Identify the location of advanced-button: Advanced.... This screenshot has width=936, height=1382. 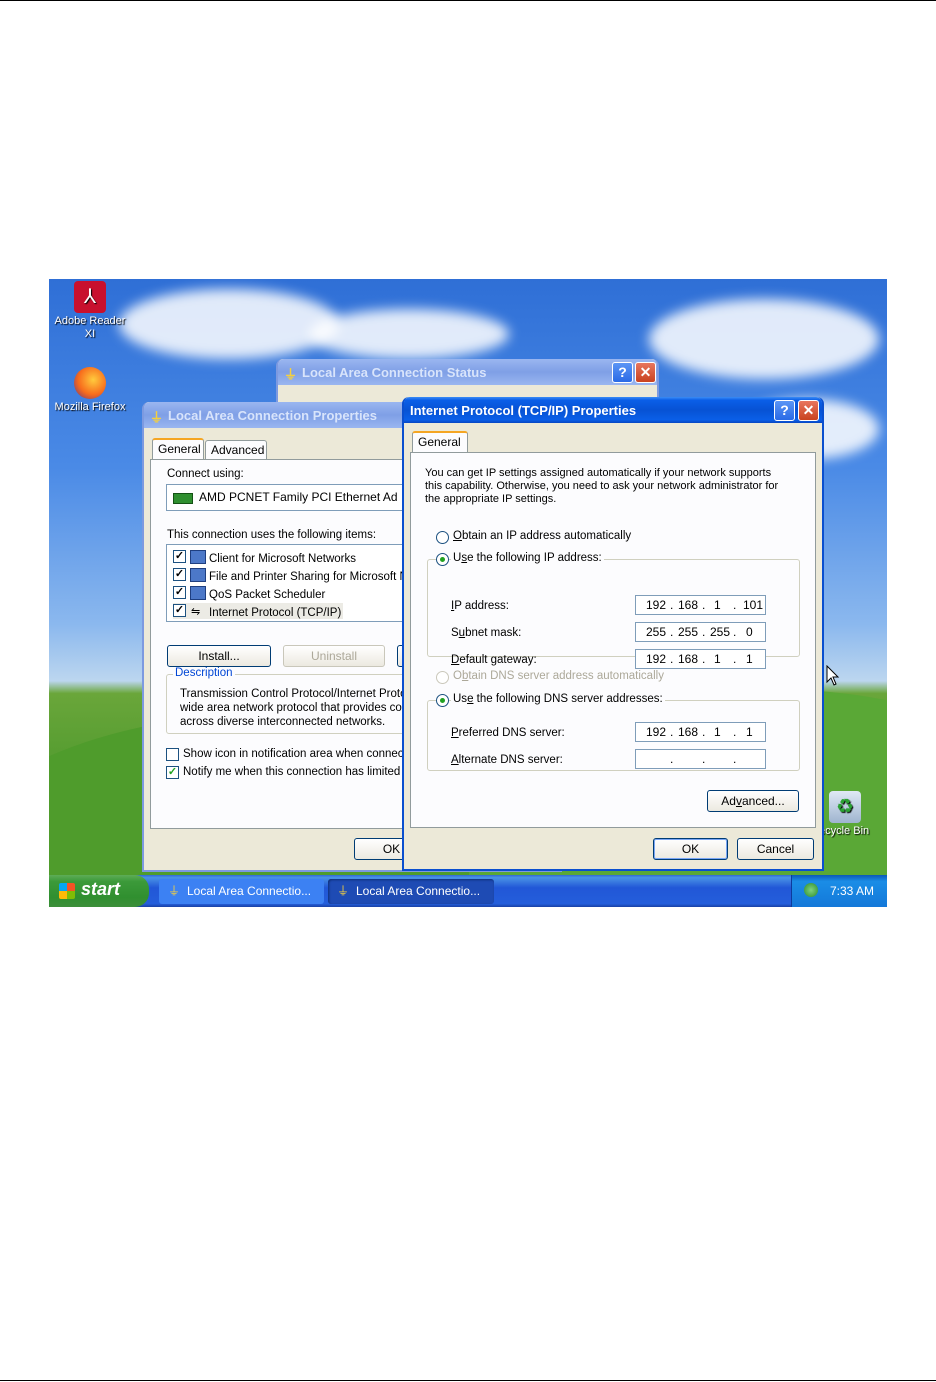
(753, 801).